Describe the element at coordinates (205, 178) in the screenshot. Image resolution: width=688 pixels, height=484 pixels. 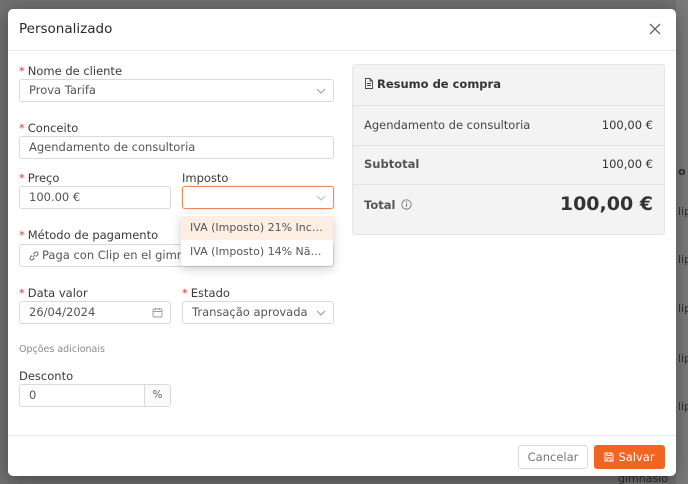
I see `tax-label: Imposto` at that location.